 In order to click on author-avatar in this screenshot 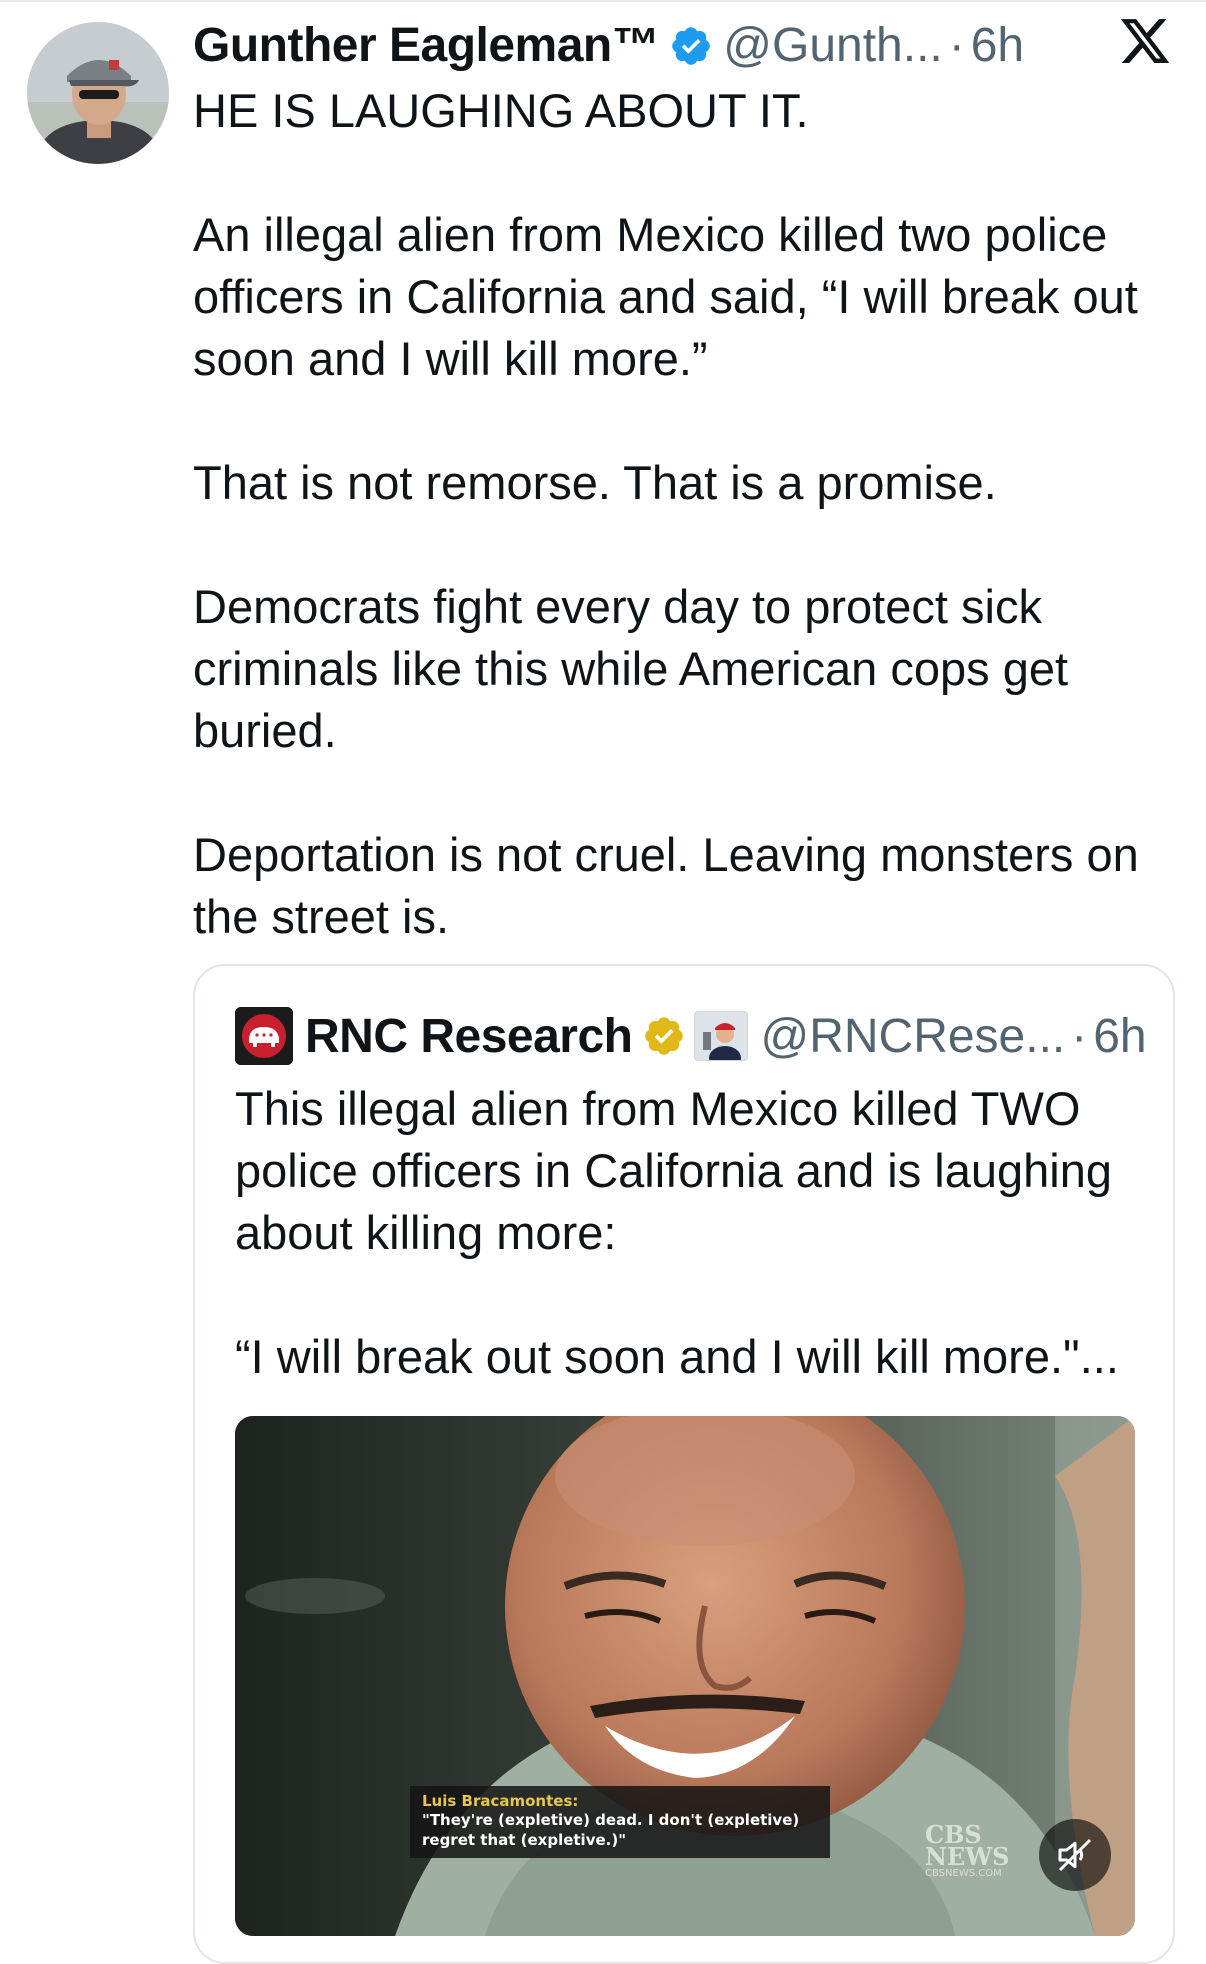, I will do `click(98, 93)`.